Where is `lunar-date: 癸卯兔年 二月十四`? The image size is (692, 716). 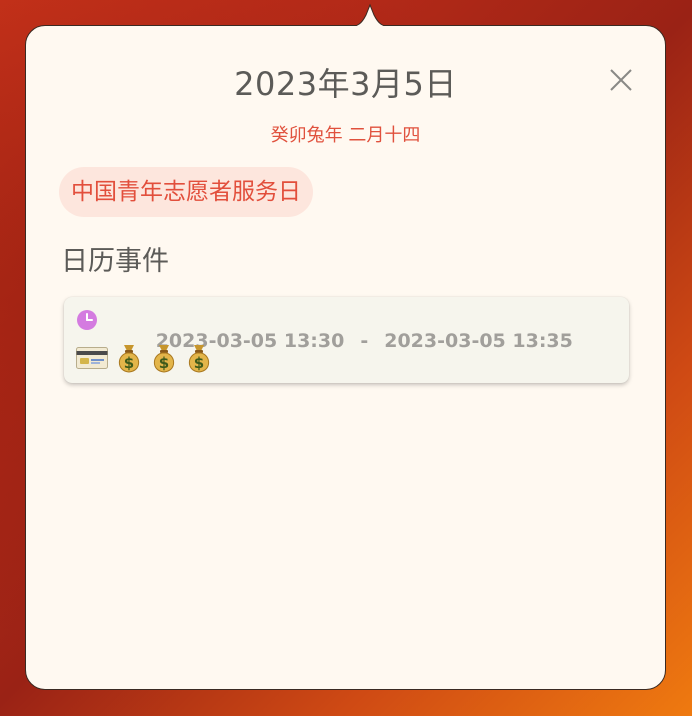
lunar-date: 癸卯兔年 二月十四 is located at coordinates (345, 135).